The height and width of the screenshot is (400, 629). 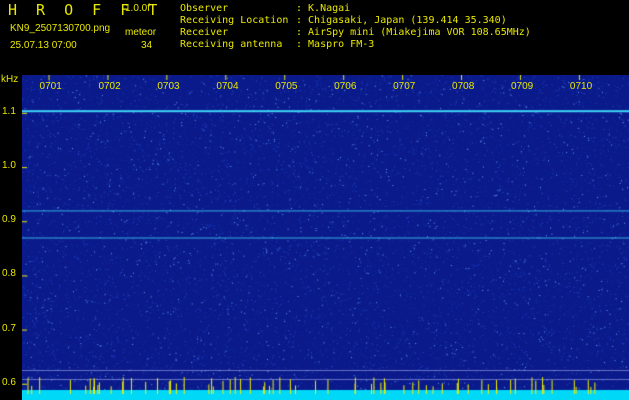 I want to click on y-tick-label: 0.8, so click(x=9, y=274).